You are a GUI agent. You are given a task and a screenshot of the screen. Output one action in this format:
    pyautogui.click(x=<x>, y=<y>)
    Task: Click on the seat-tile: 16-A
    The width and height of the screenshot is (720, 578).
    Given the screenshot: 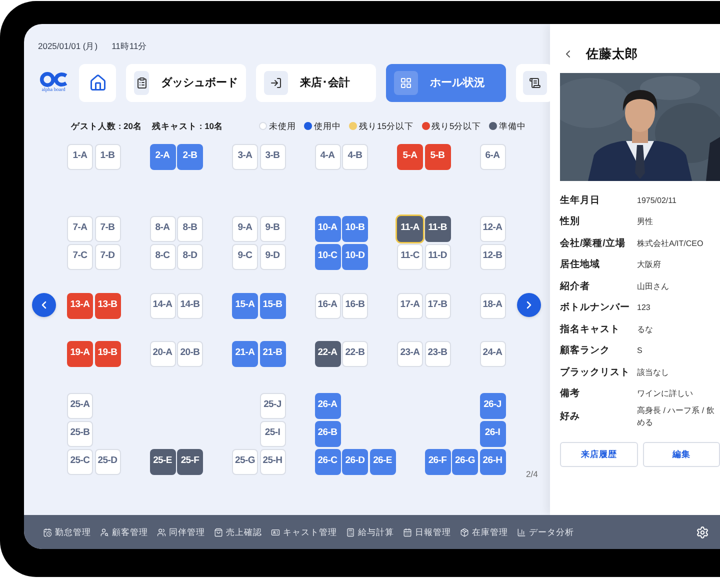 What is the action you would take?
    pyautogui.click(x=327, y=305)
    